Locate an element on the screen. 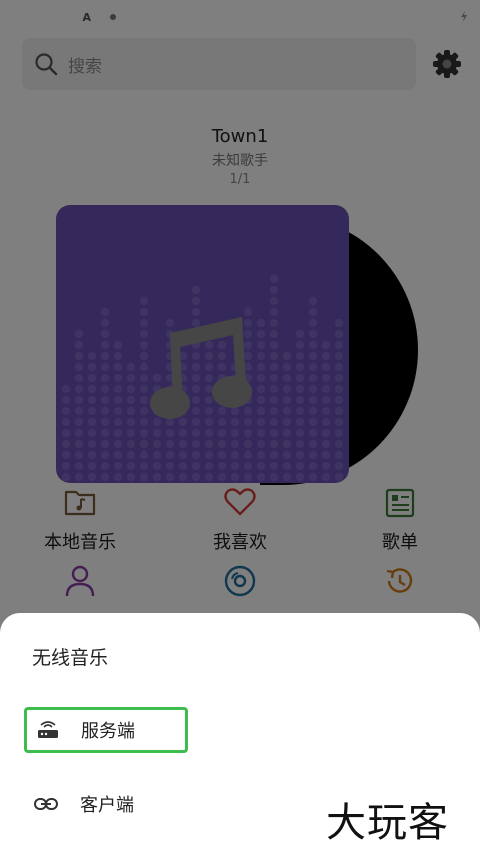 The height and width of the screenshot is (853, 480). client-option-label: 客户端 is located at coordinates (107, 805).